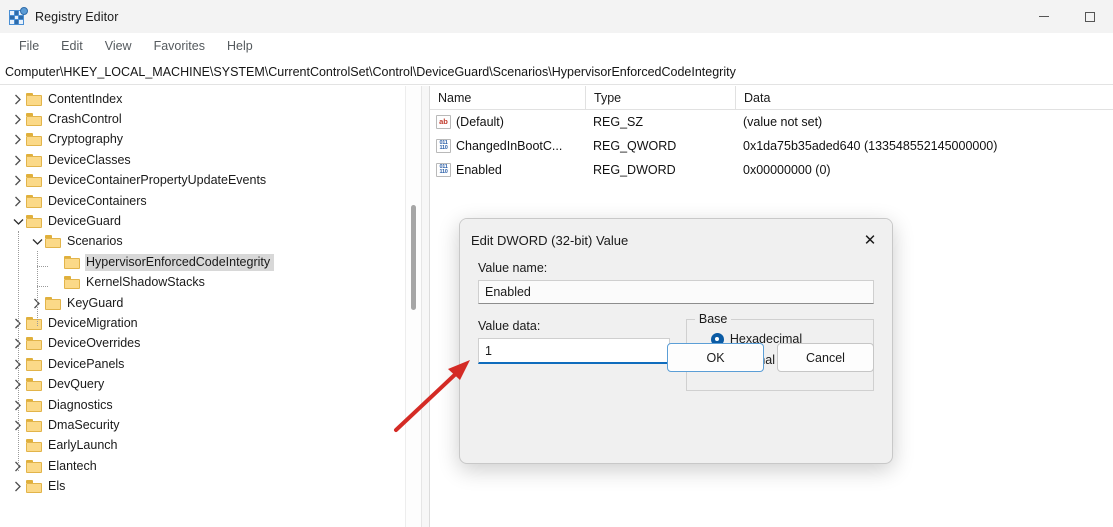  Describe the element at coordinates (507, 170) in the screenshot. I see `value-name-cell: 011 110 Enabled` at that location.